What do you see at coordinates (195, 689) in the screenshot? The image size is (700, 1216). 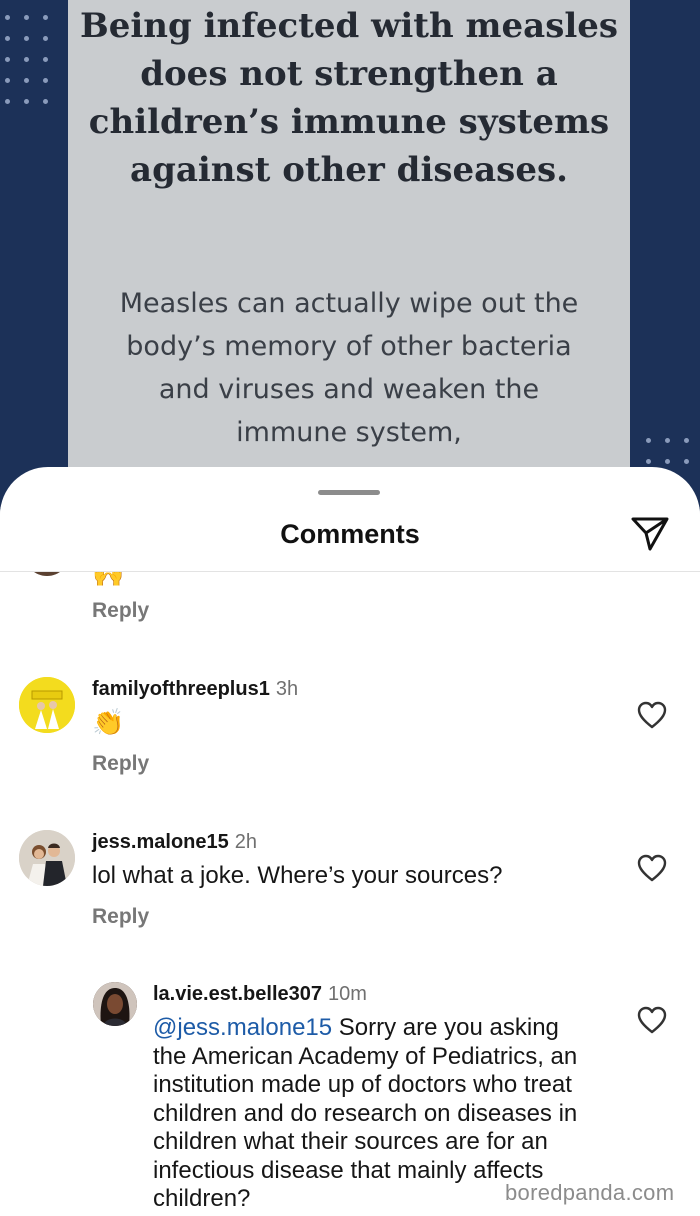 I see `comment-username: familyofthreeplus1 3h` at bounding box center [195, 689].